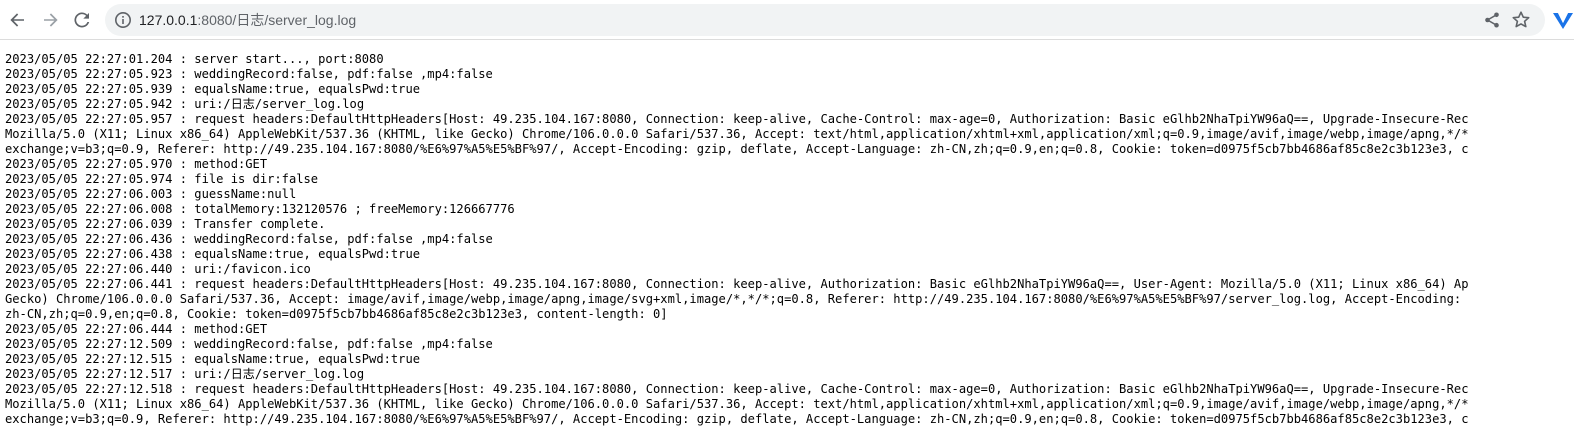 The image size is (1574, 434). I want to click on reload-button, so click(82, 20).